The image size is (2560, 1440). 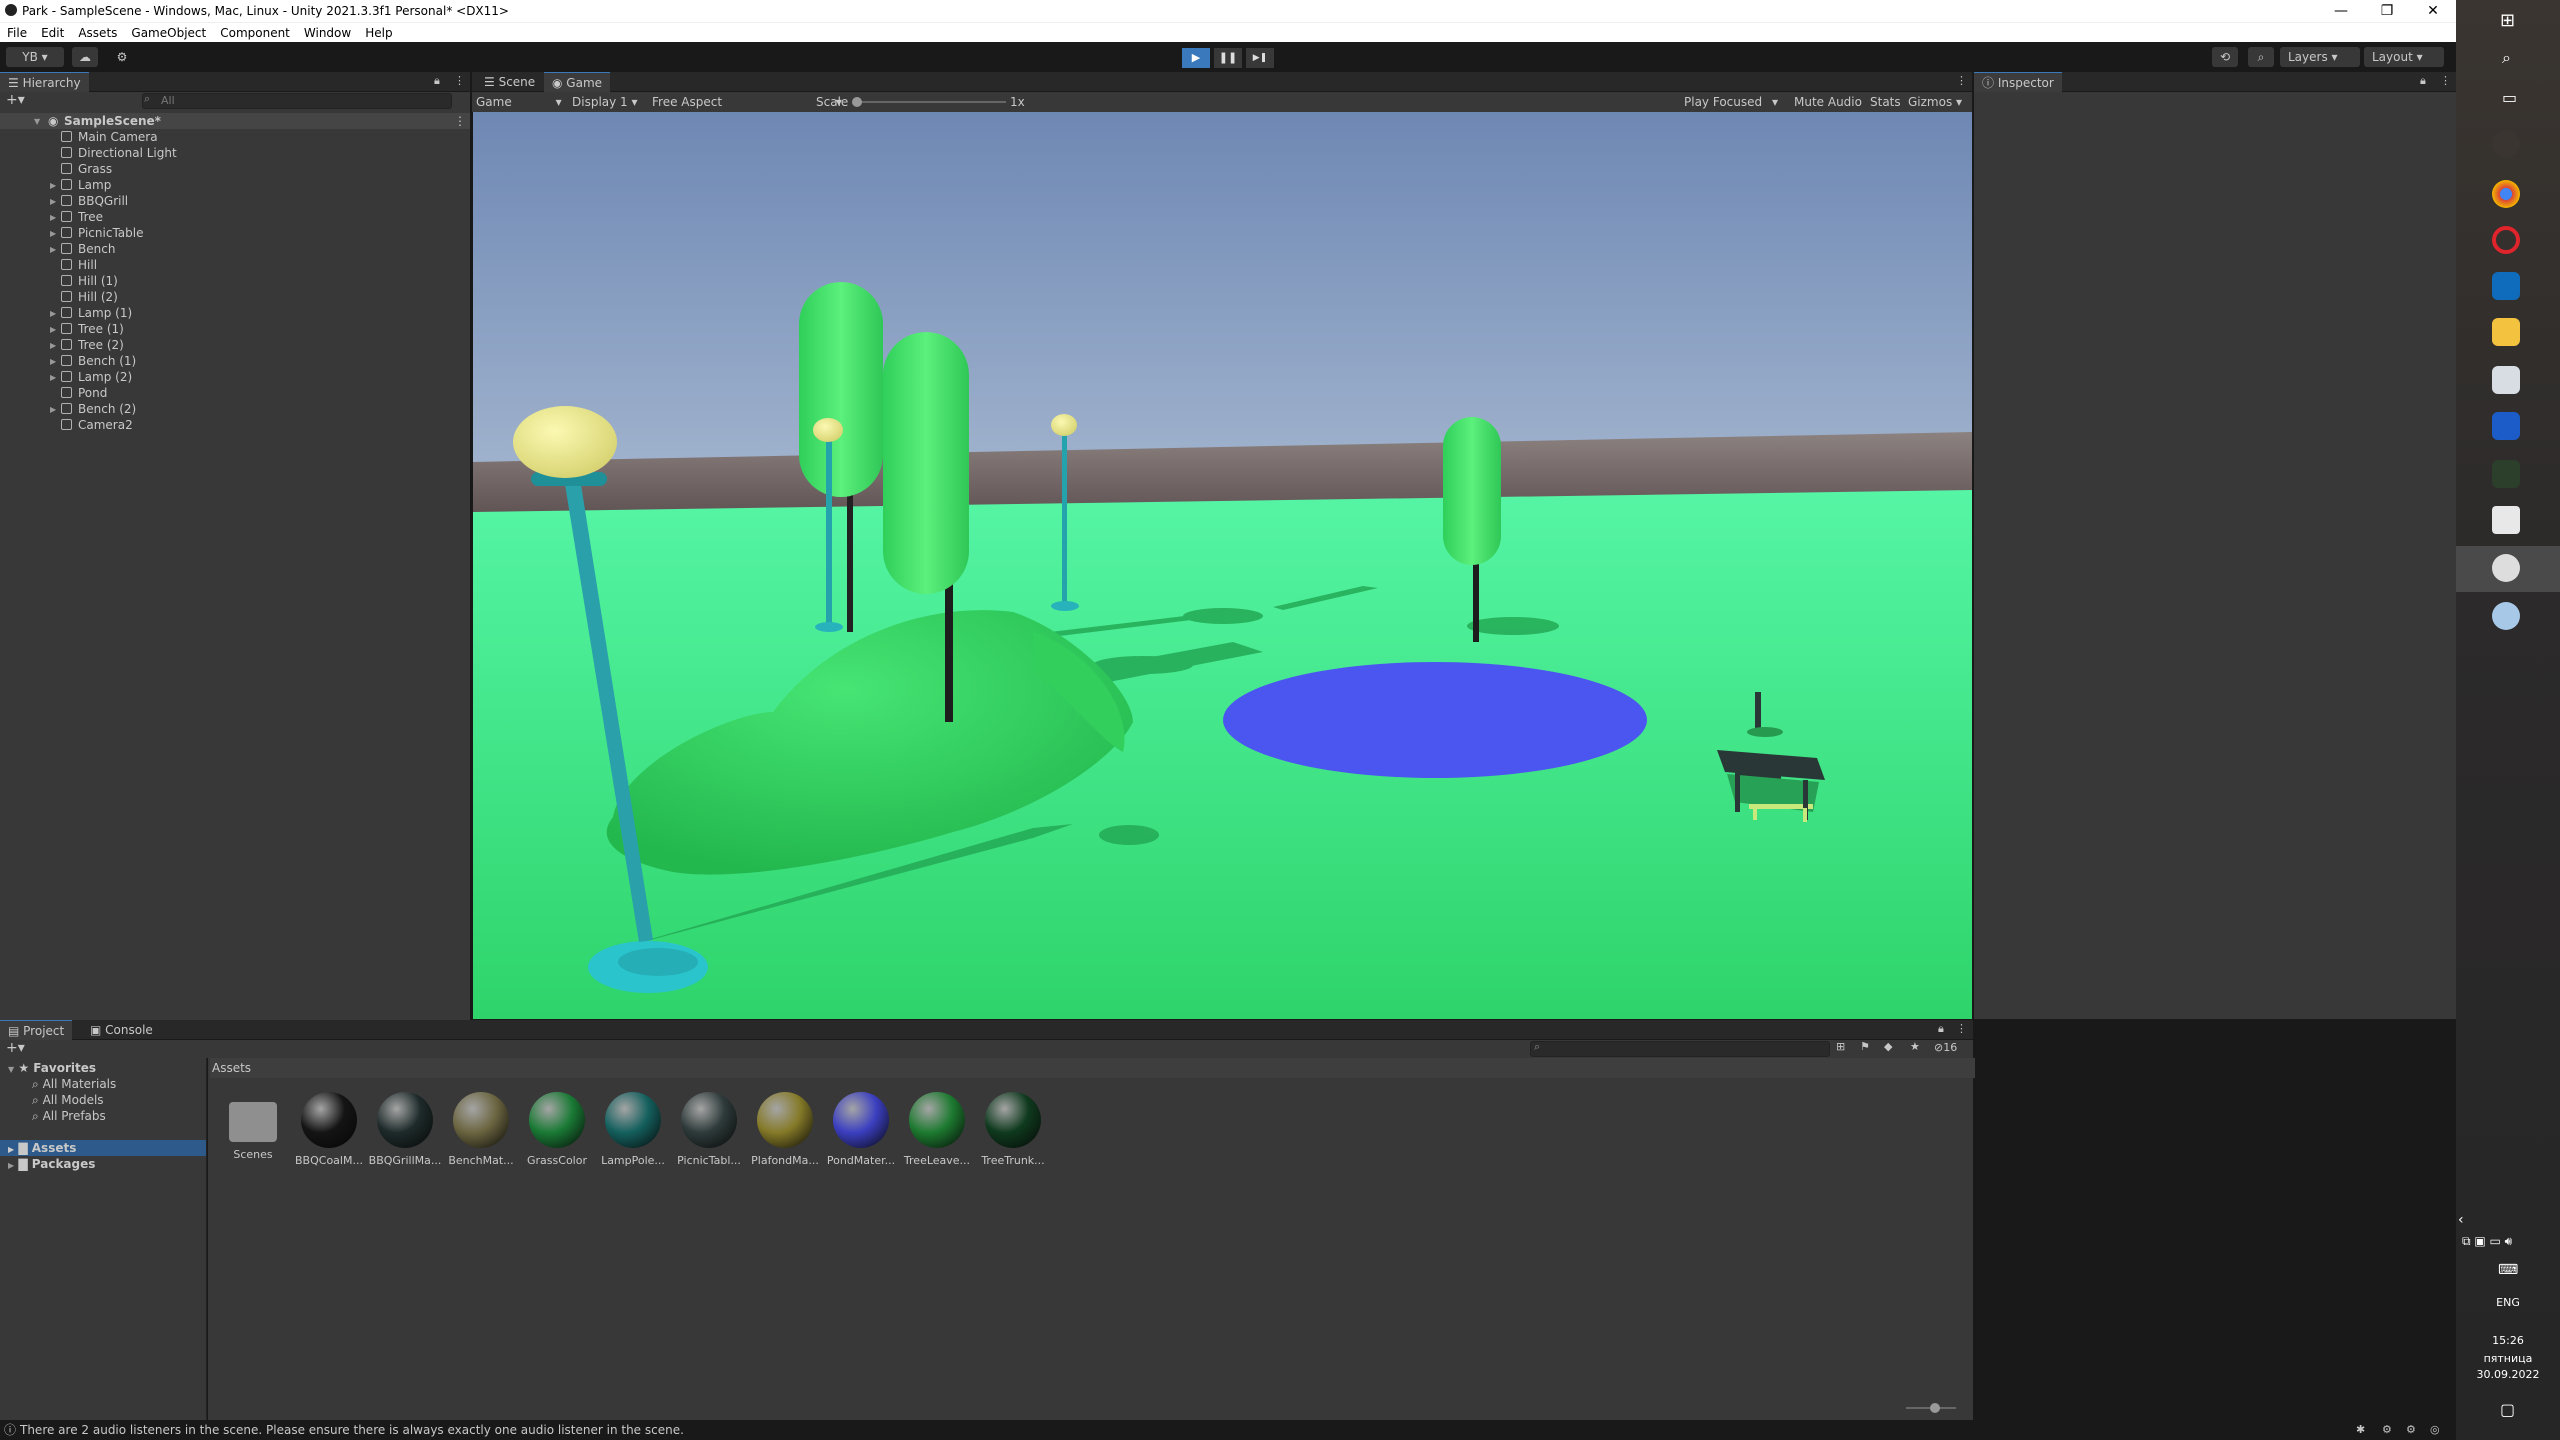 What do you see at coordinates (17, 31) in the screenshot?
I see `menu-file: File` at bounding box center [17, 31].